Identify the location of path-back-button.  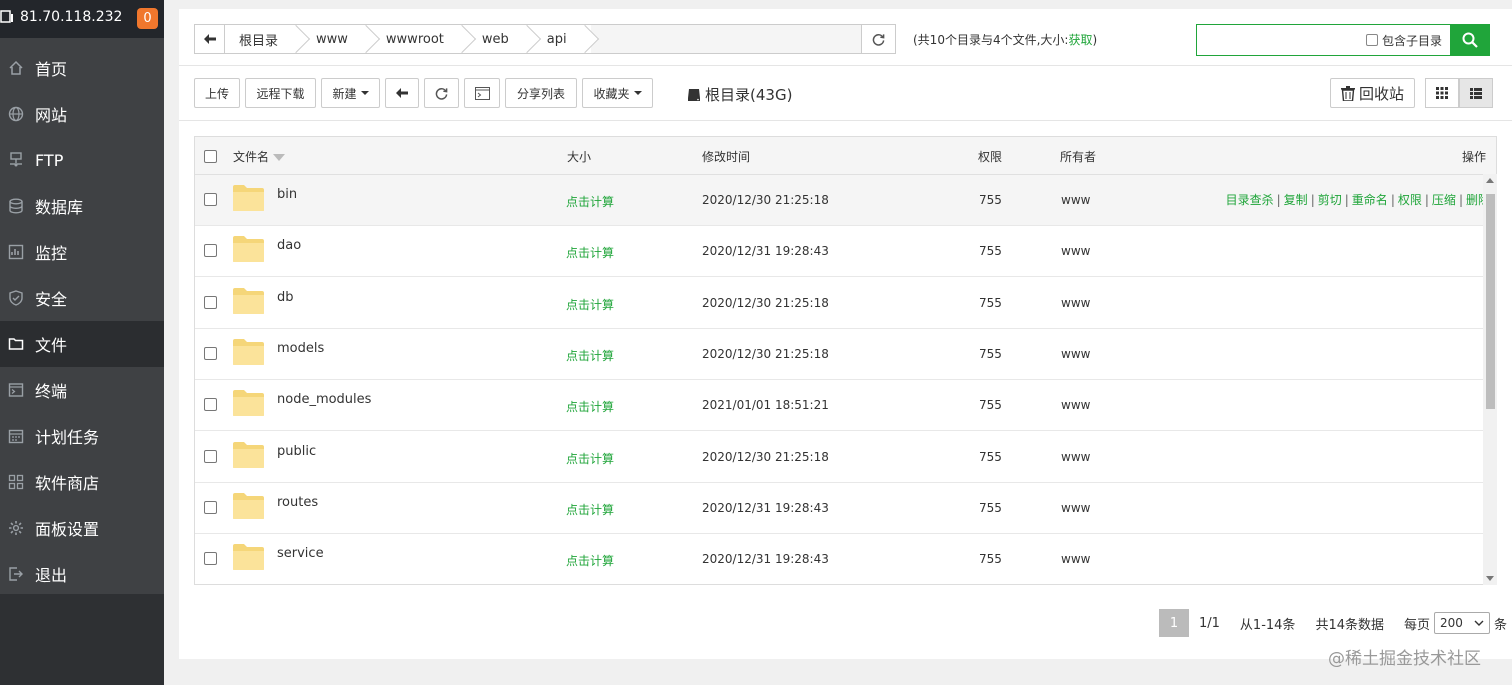
(210, 39).